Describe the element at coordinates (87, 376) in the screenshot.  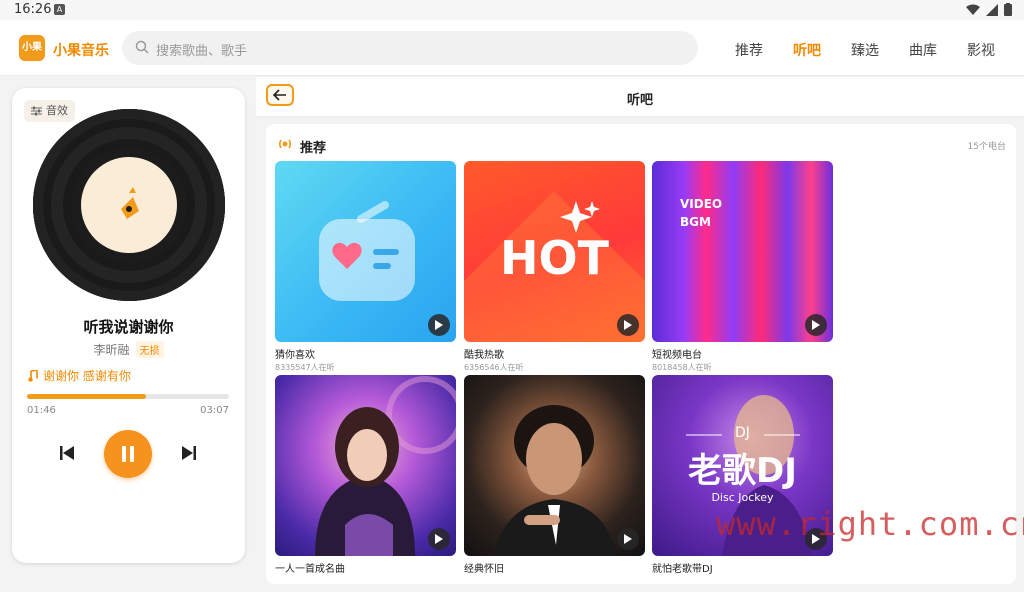
I see `lyric-text: 谢谢你 感谢有你` at that location.